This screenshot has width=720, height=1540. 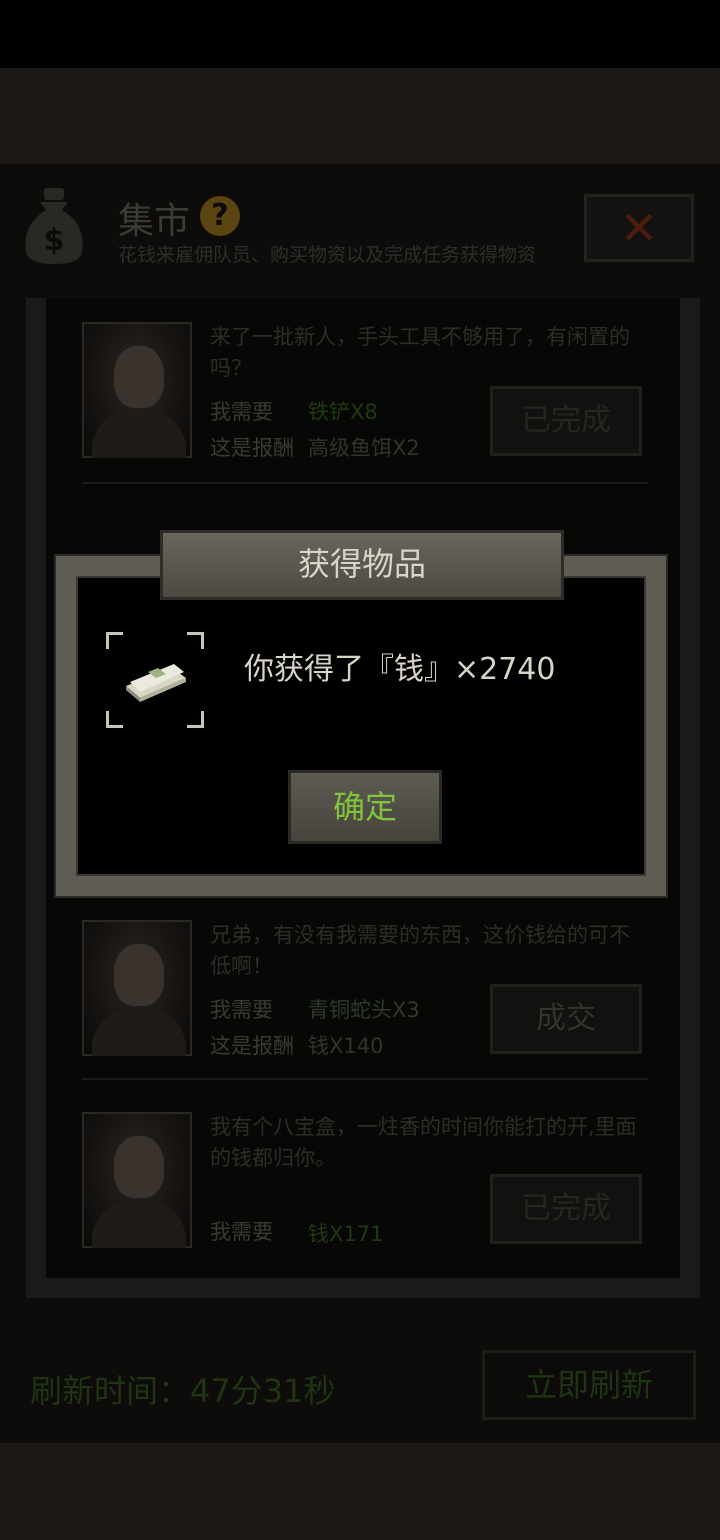 I want to click on status-bar, so click(x=360, y=34).